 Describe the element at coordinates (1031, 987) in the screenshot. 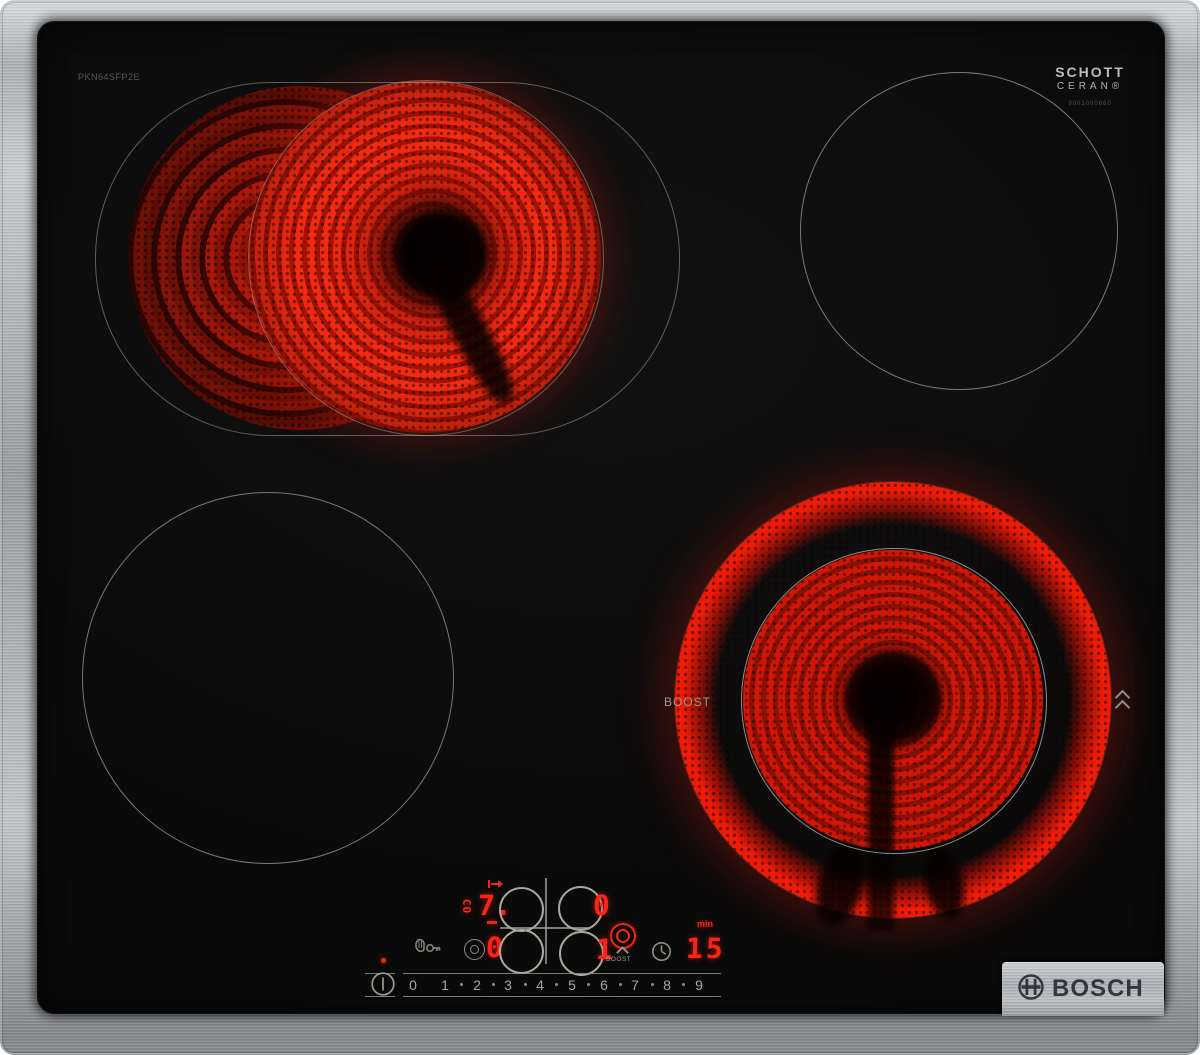

I see `bosch-emblem-icon` at that location.